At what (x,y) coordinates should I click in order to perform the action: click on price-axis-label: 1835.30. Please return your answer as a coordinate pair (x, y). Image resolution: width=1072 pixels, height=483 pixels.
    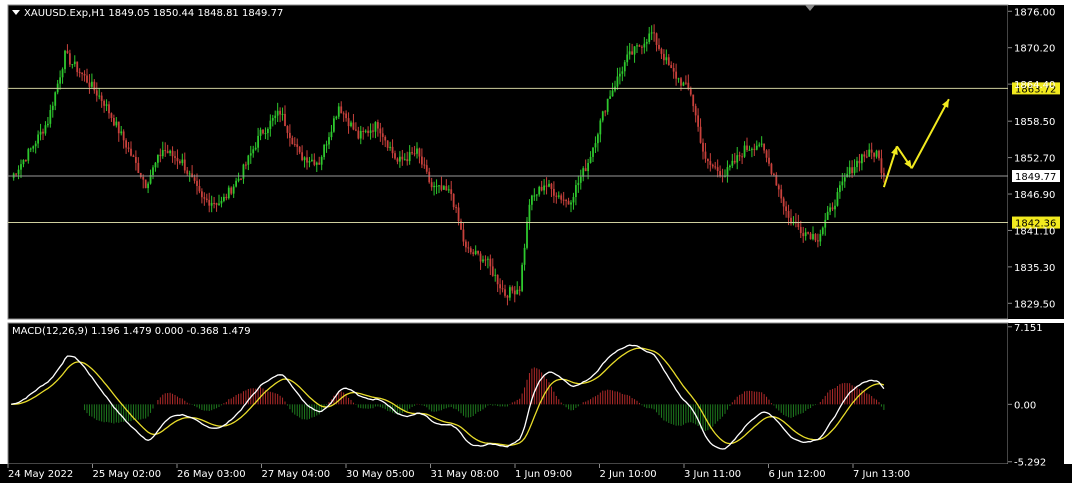
    Looking at the image, I should click on (1034, 268).